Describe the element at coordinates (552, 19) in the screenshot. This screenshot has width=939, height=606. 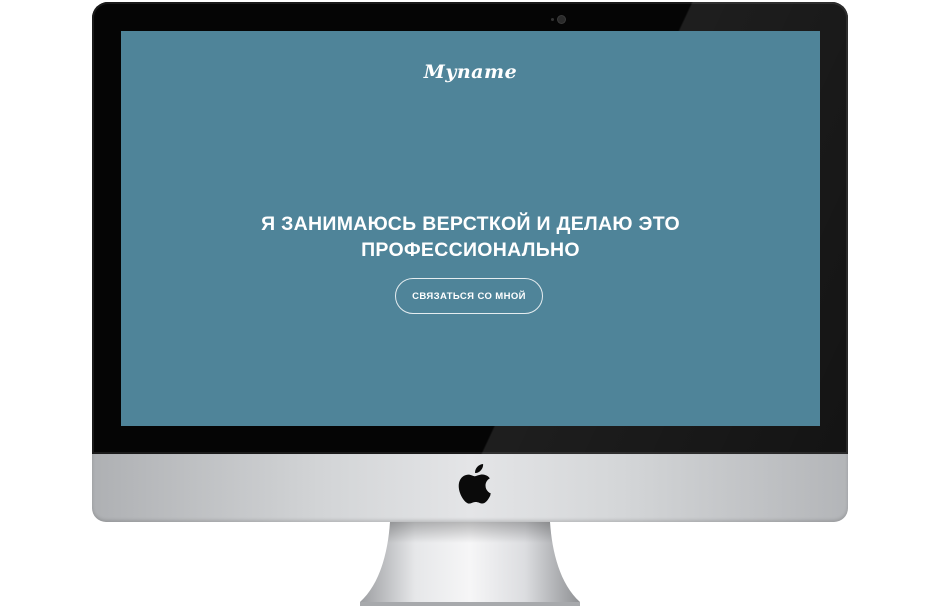
I see `sensor-icon` at that location.